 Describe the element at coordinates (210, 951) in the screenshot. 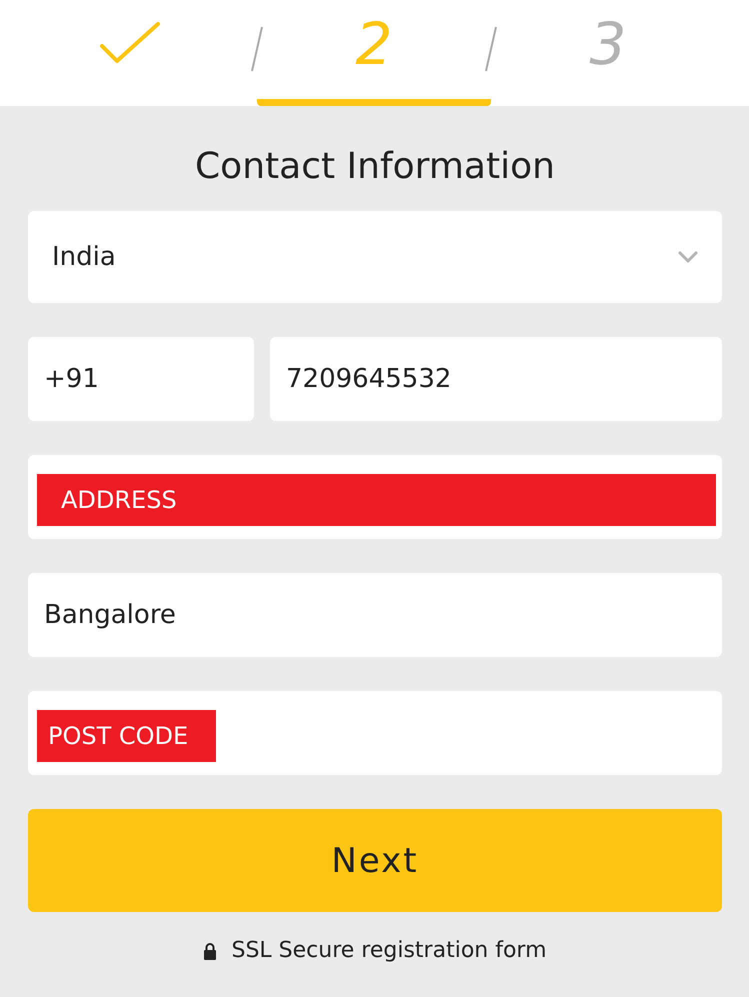

I see `lock-icon` at that location.